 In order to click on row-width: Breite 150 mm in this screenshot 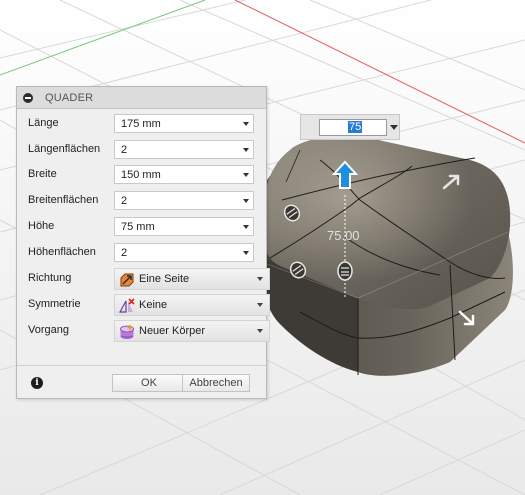, I will do `click(141, 175)`.